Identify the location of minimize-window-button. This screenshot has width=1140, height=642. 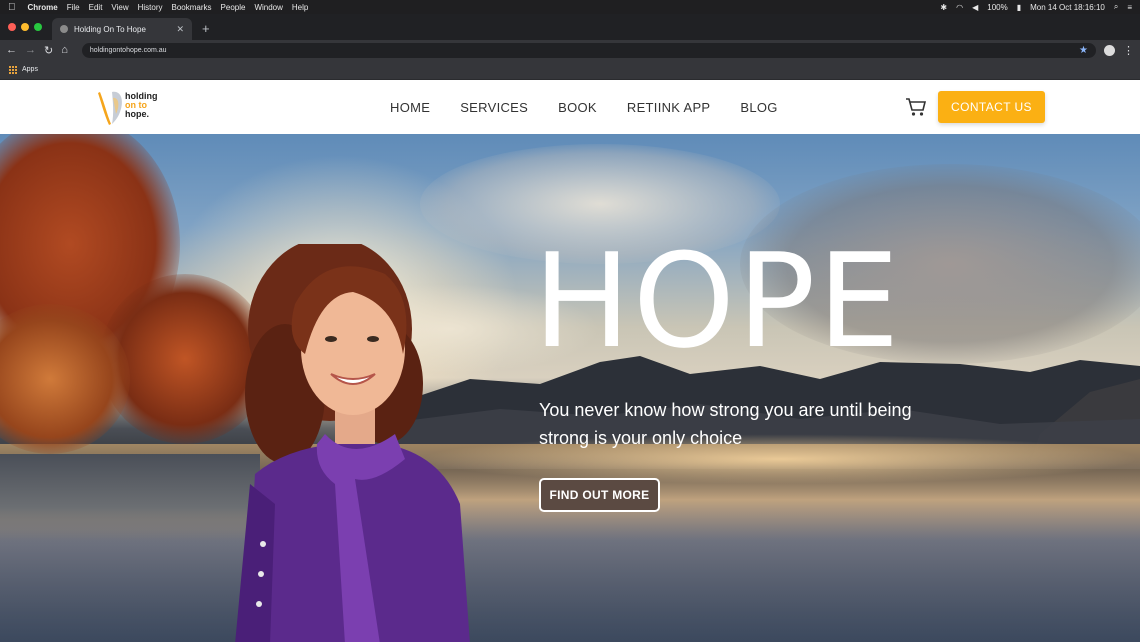
(25, 27).